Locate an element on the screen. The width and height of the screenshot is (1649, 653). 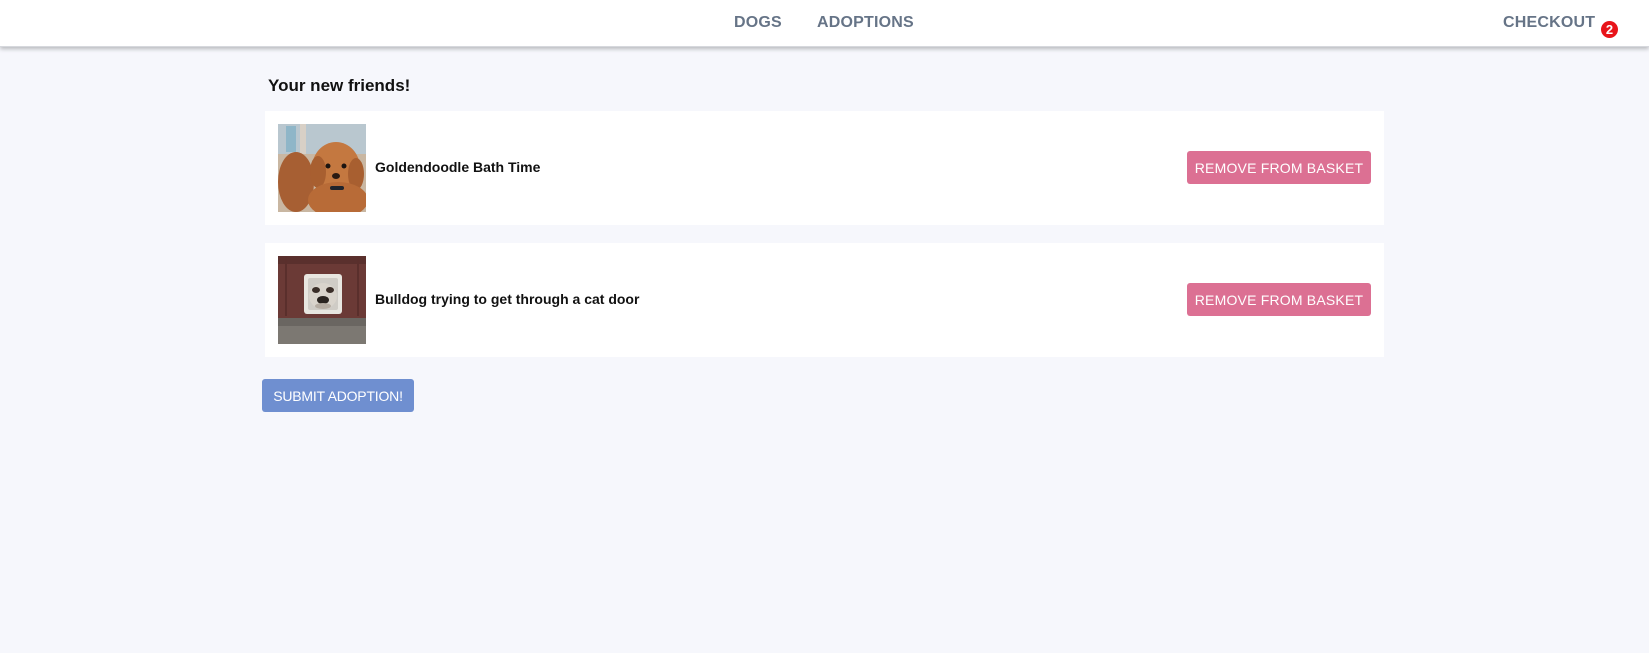
nav-adoptions-link: ADOPTIONS is located at coordinates (865, 23).